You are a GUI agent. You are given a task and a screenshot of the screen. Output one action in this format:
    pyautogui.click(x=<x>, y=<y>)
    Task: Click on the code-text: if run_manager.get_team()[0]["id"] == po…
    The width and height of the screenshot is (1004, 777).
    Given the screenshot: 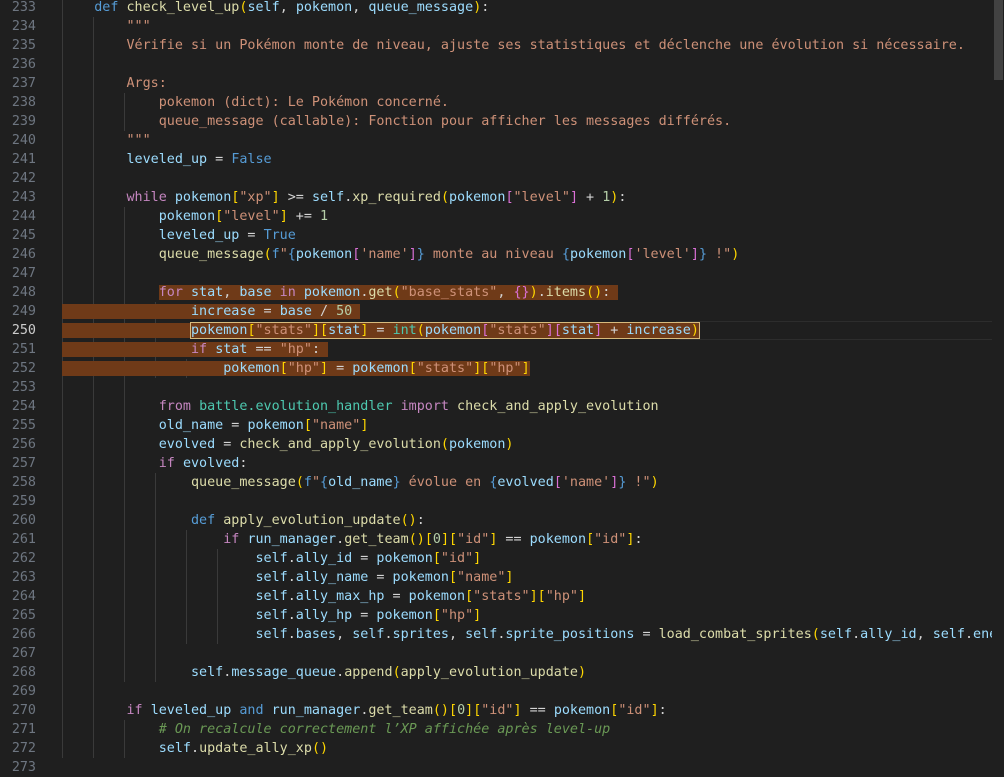 What is the action you would take?
    pyautogui.click(x=352, y=539)
    